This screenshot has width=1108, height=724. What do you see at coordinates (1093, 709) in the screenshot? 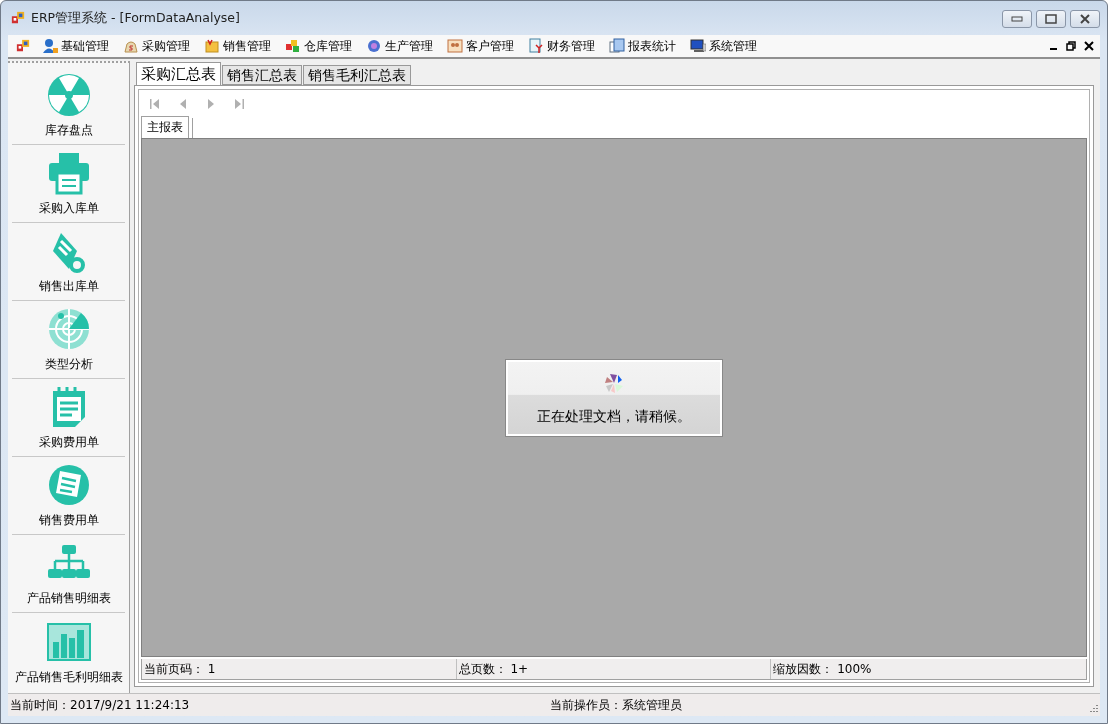
I see `resize-grip-icon` at bounding box center [1093, 709].